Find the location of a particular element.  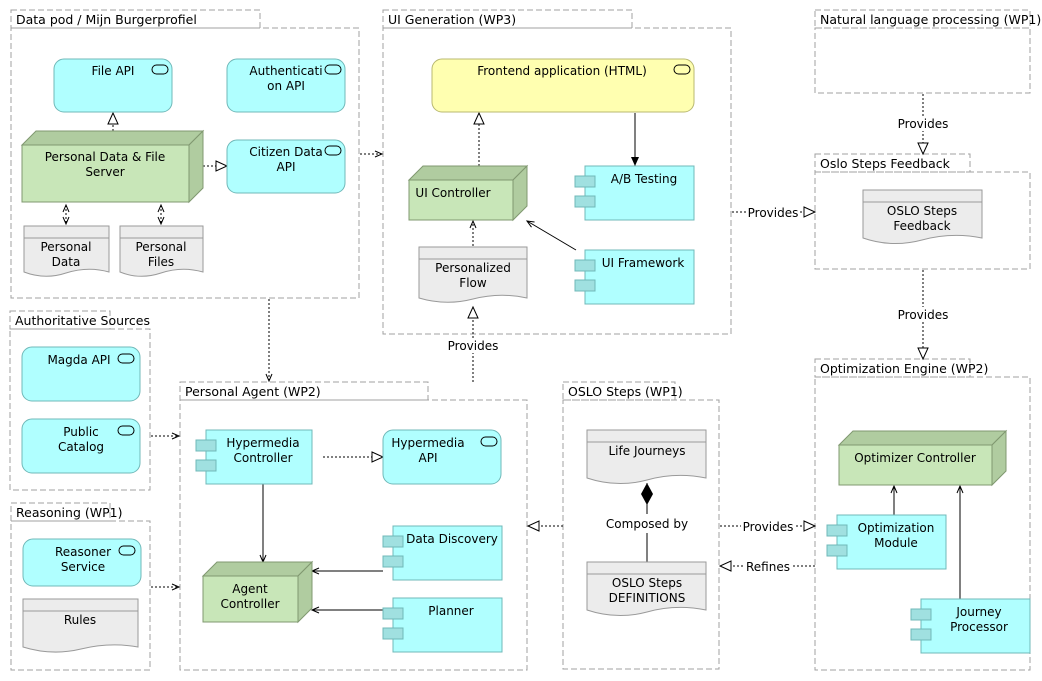

element-label: UI Controller is located at coordinates (452, 193).